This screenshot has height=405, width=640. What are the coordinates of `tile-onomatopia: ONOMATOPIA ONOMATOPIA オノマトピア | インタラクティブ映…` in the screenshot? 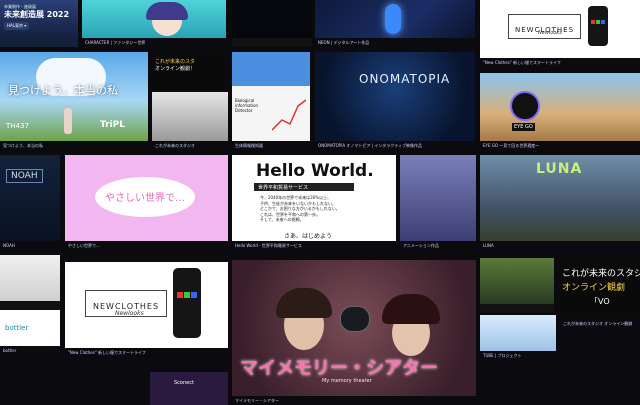 It's located at (395, 101).